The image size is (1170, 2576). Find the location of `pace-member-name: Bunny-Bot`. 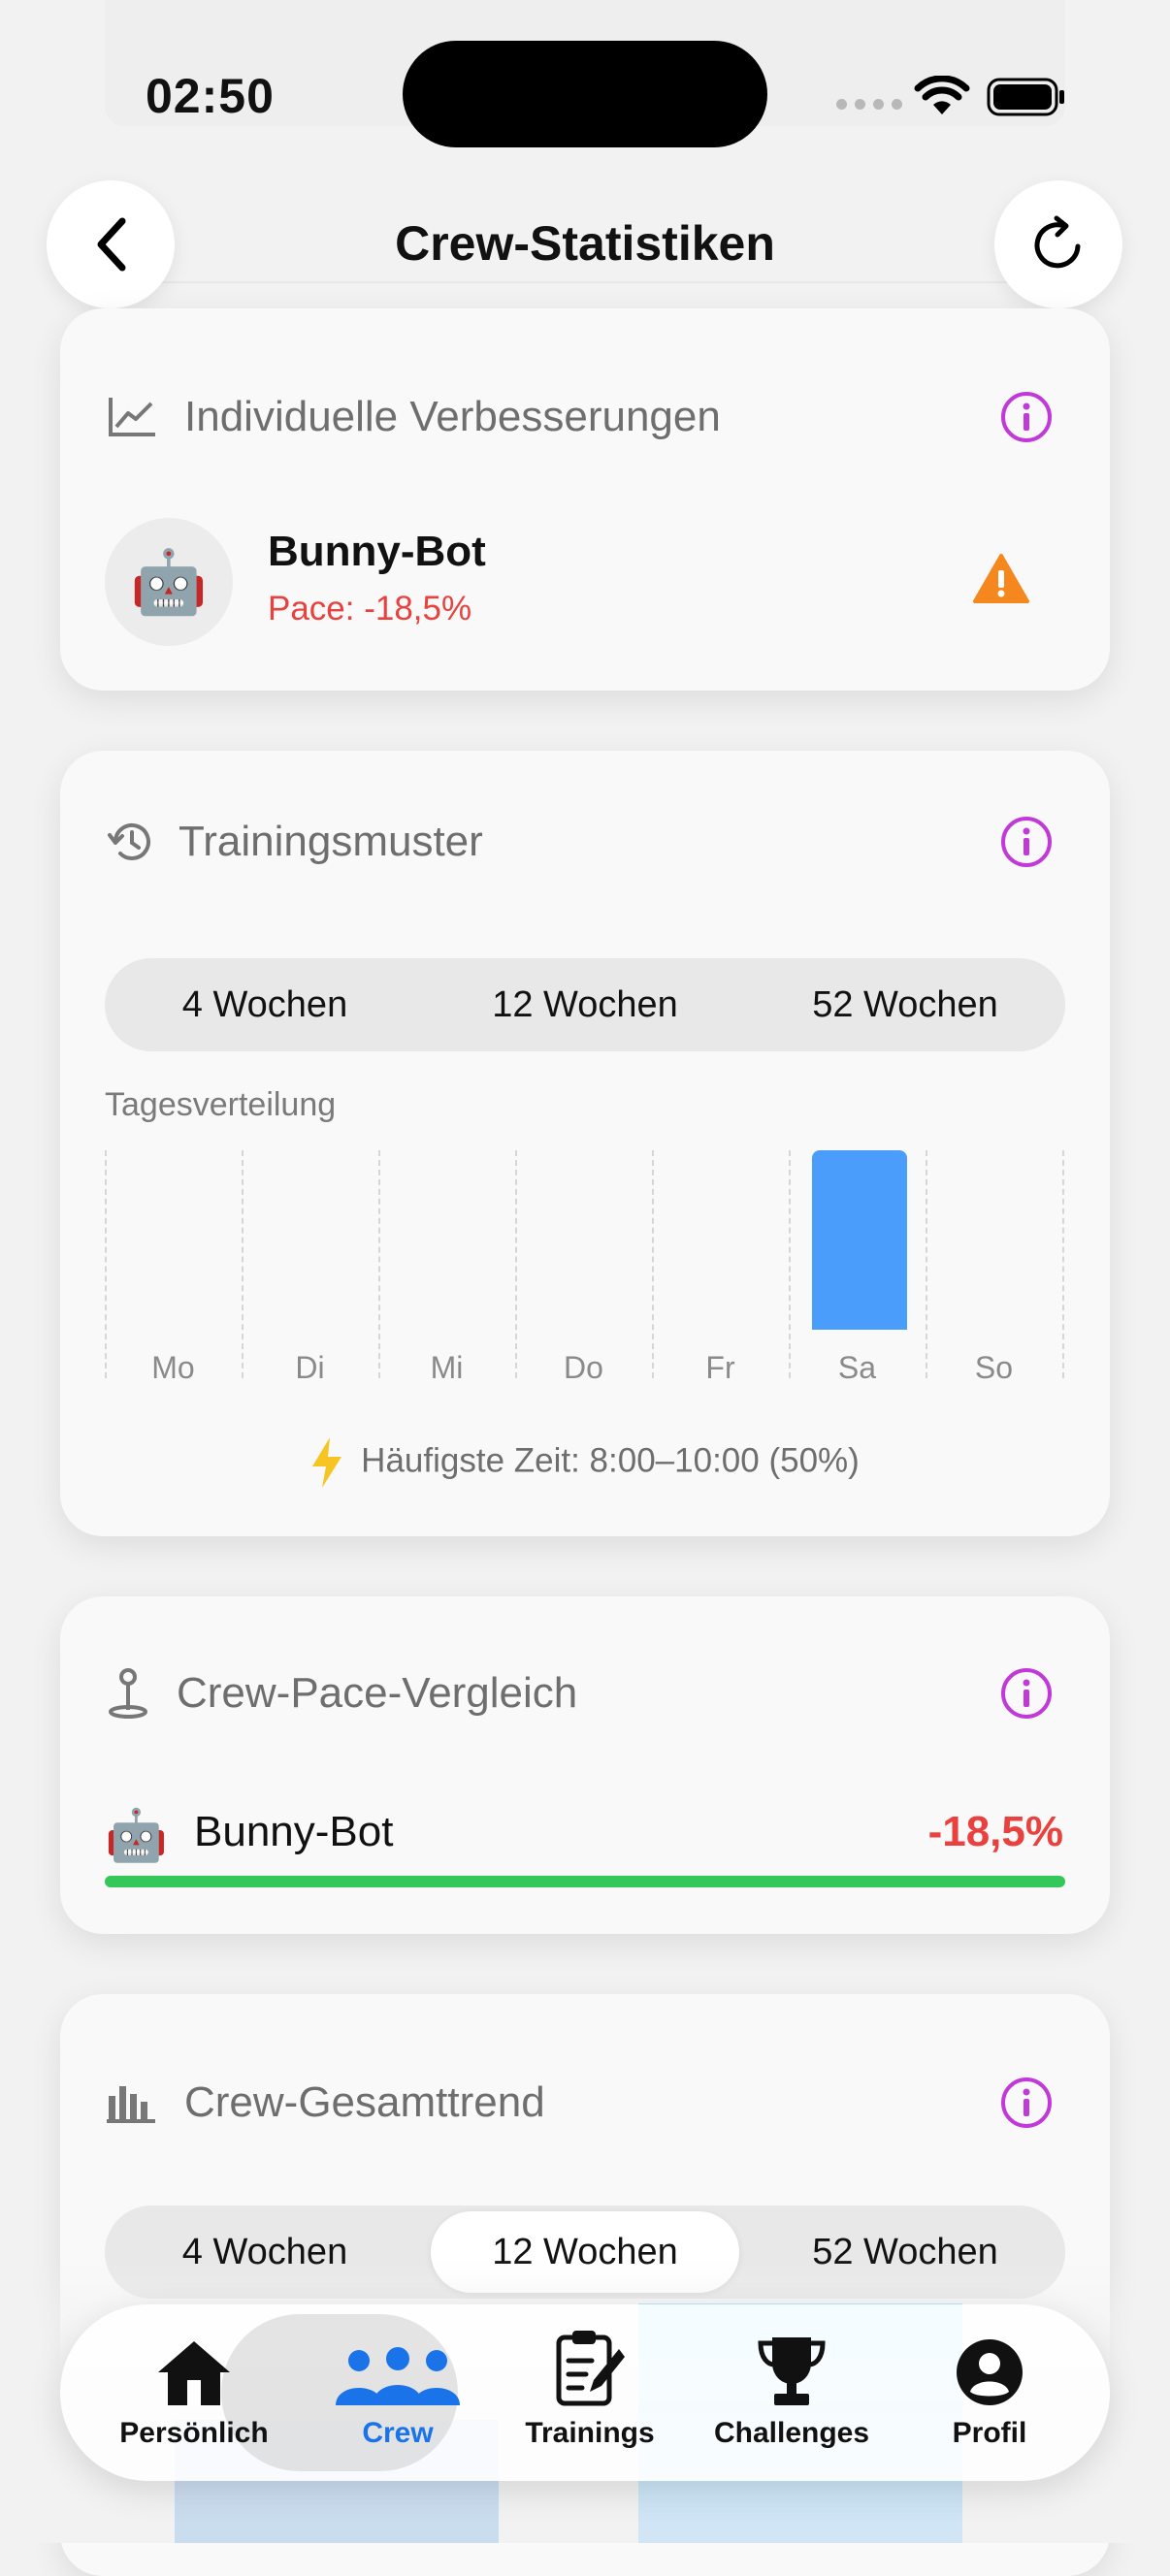

pace-member-name: Bunny-Bot is located at coordinates (294, 1831).